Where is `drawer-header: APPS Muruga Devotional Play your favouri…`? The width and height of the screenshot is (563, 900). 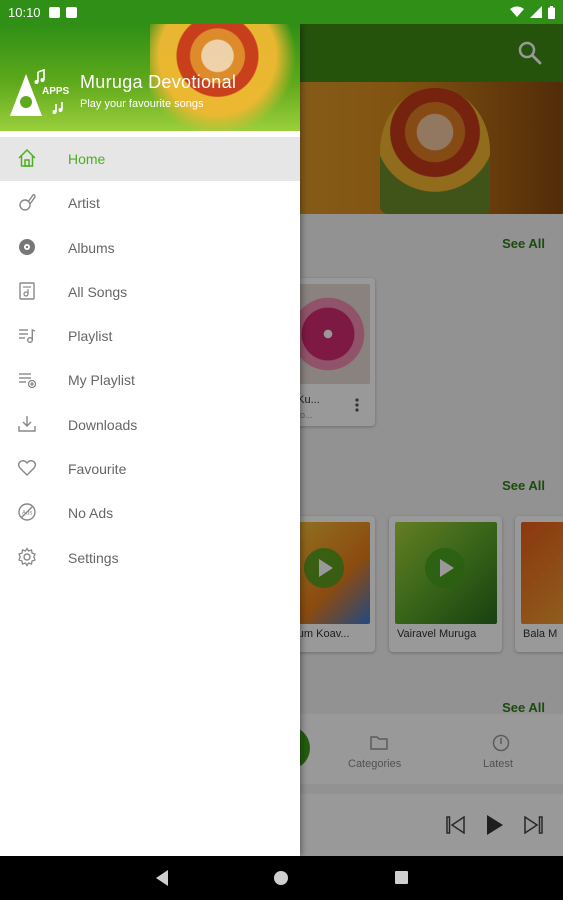 drawer-header: APPS Muruga Devotional Play your favouri… is located at coordinates (150, 77).